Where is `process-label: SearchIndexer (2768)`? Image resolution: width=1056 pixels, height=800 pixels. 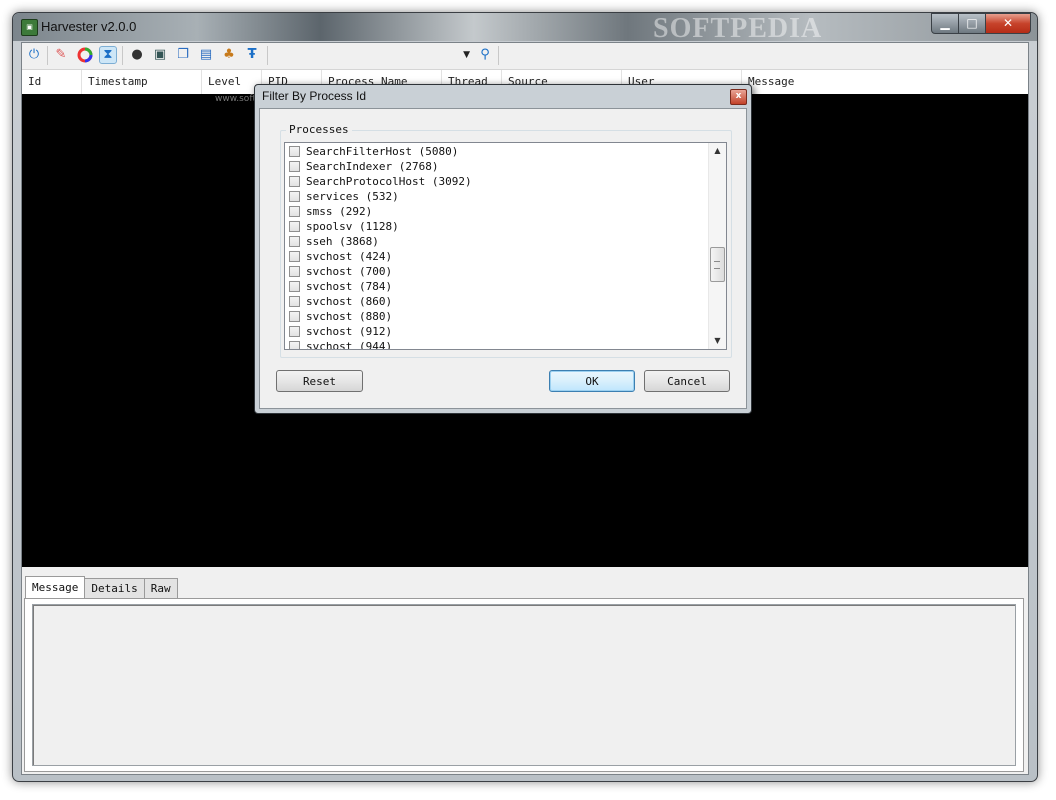 process-label: SearchIndexer (2768) is located at coordinates (372, 166).